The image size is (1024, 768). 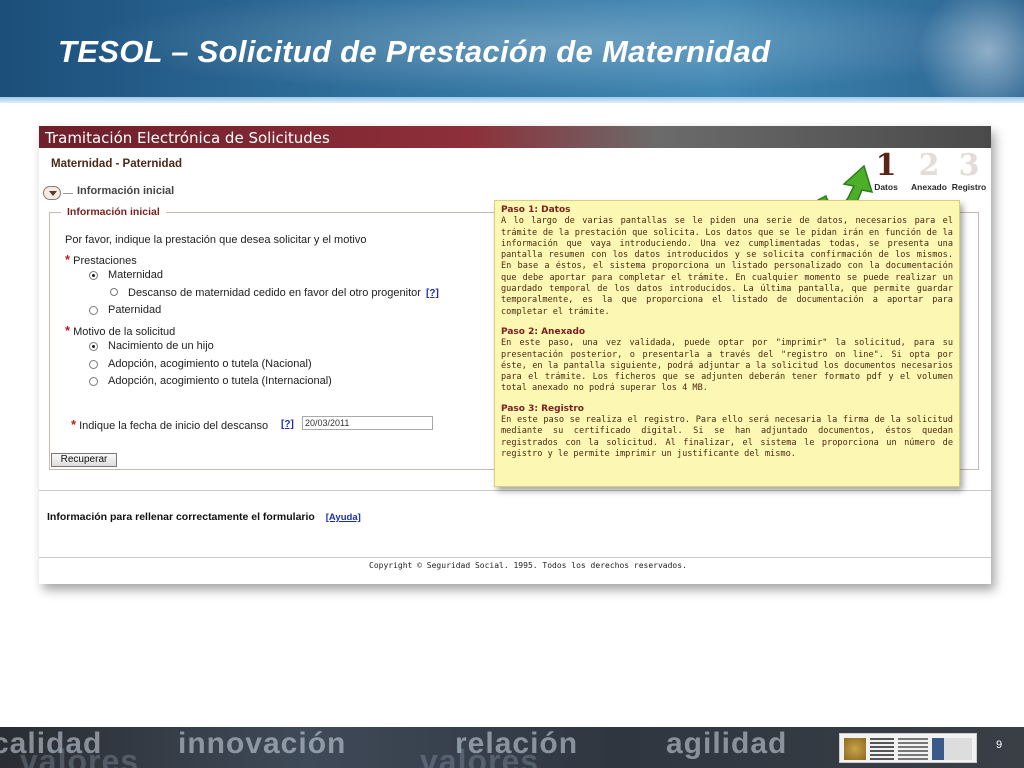 What do you see at coordinates (126, 191) in the screenshot?
I see `collapse-label: Información inicial` at bounding box center [126, 191].